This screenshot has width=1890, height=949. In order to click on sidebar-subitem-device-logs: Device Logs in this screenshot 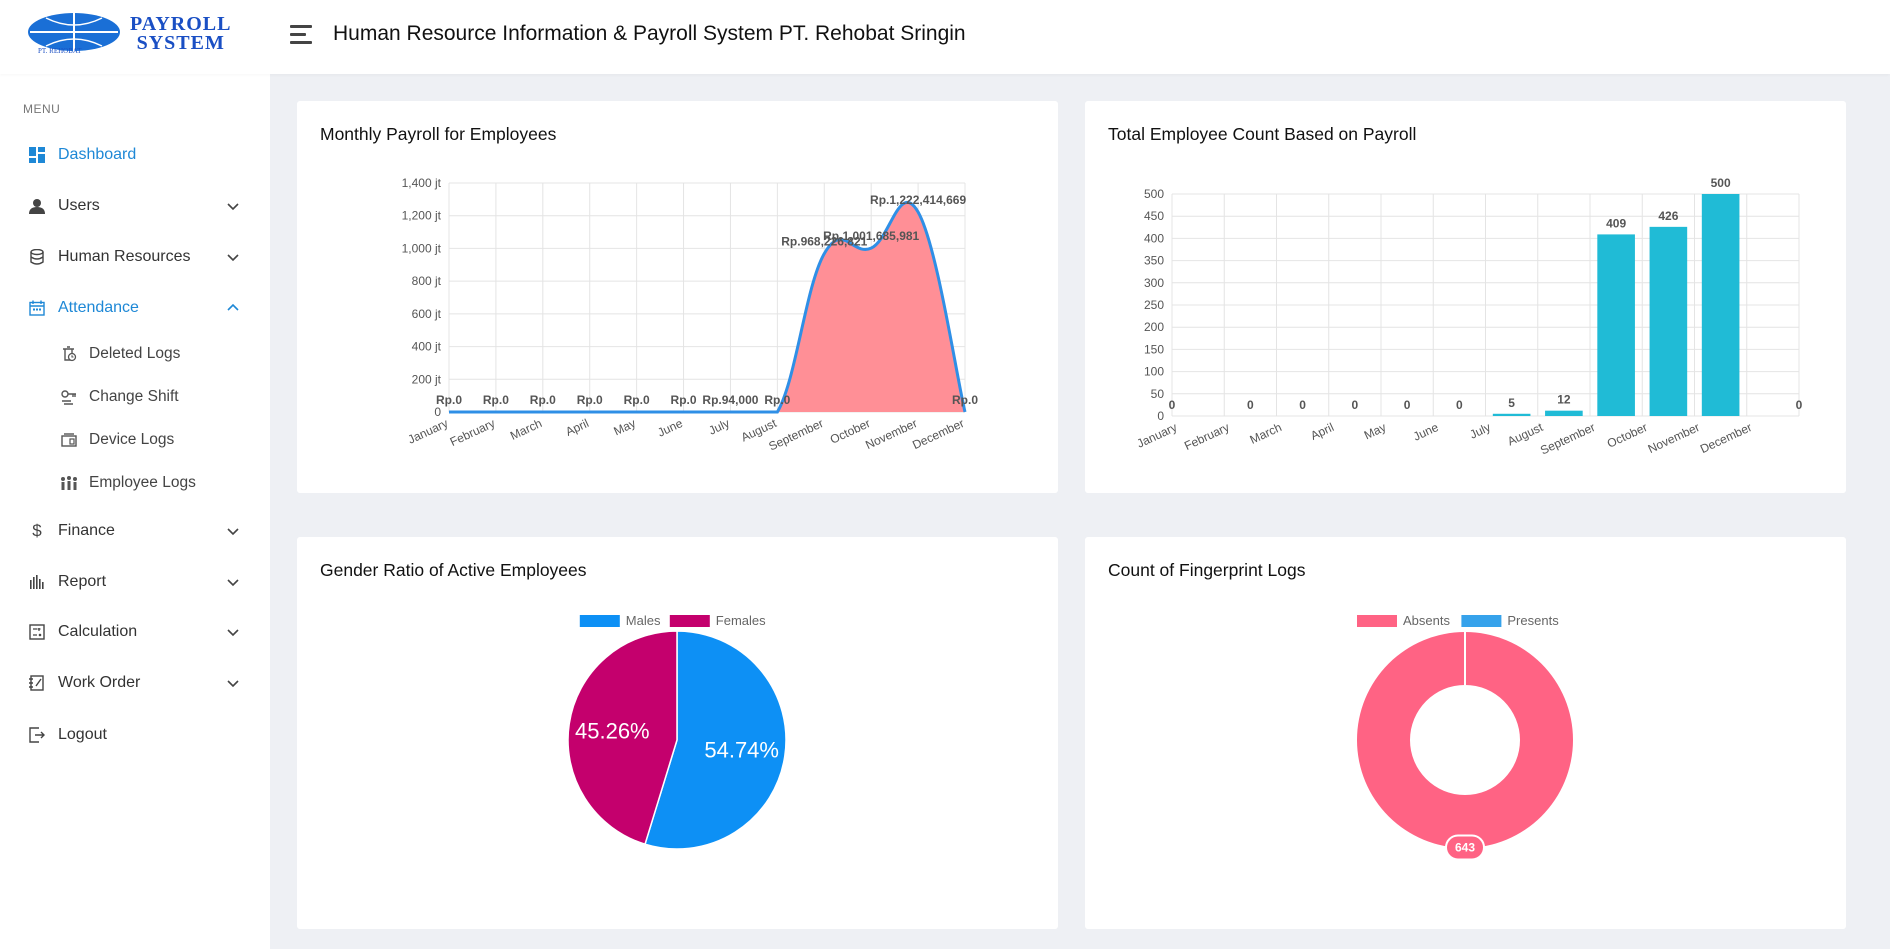, I will do `click(135, 440)`.